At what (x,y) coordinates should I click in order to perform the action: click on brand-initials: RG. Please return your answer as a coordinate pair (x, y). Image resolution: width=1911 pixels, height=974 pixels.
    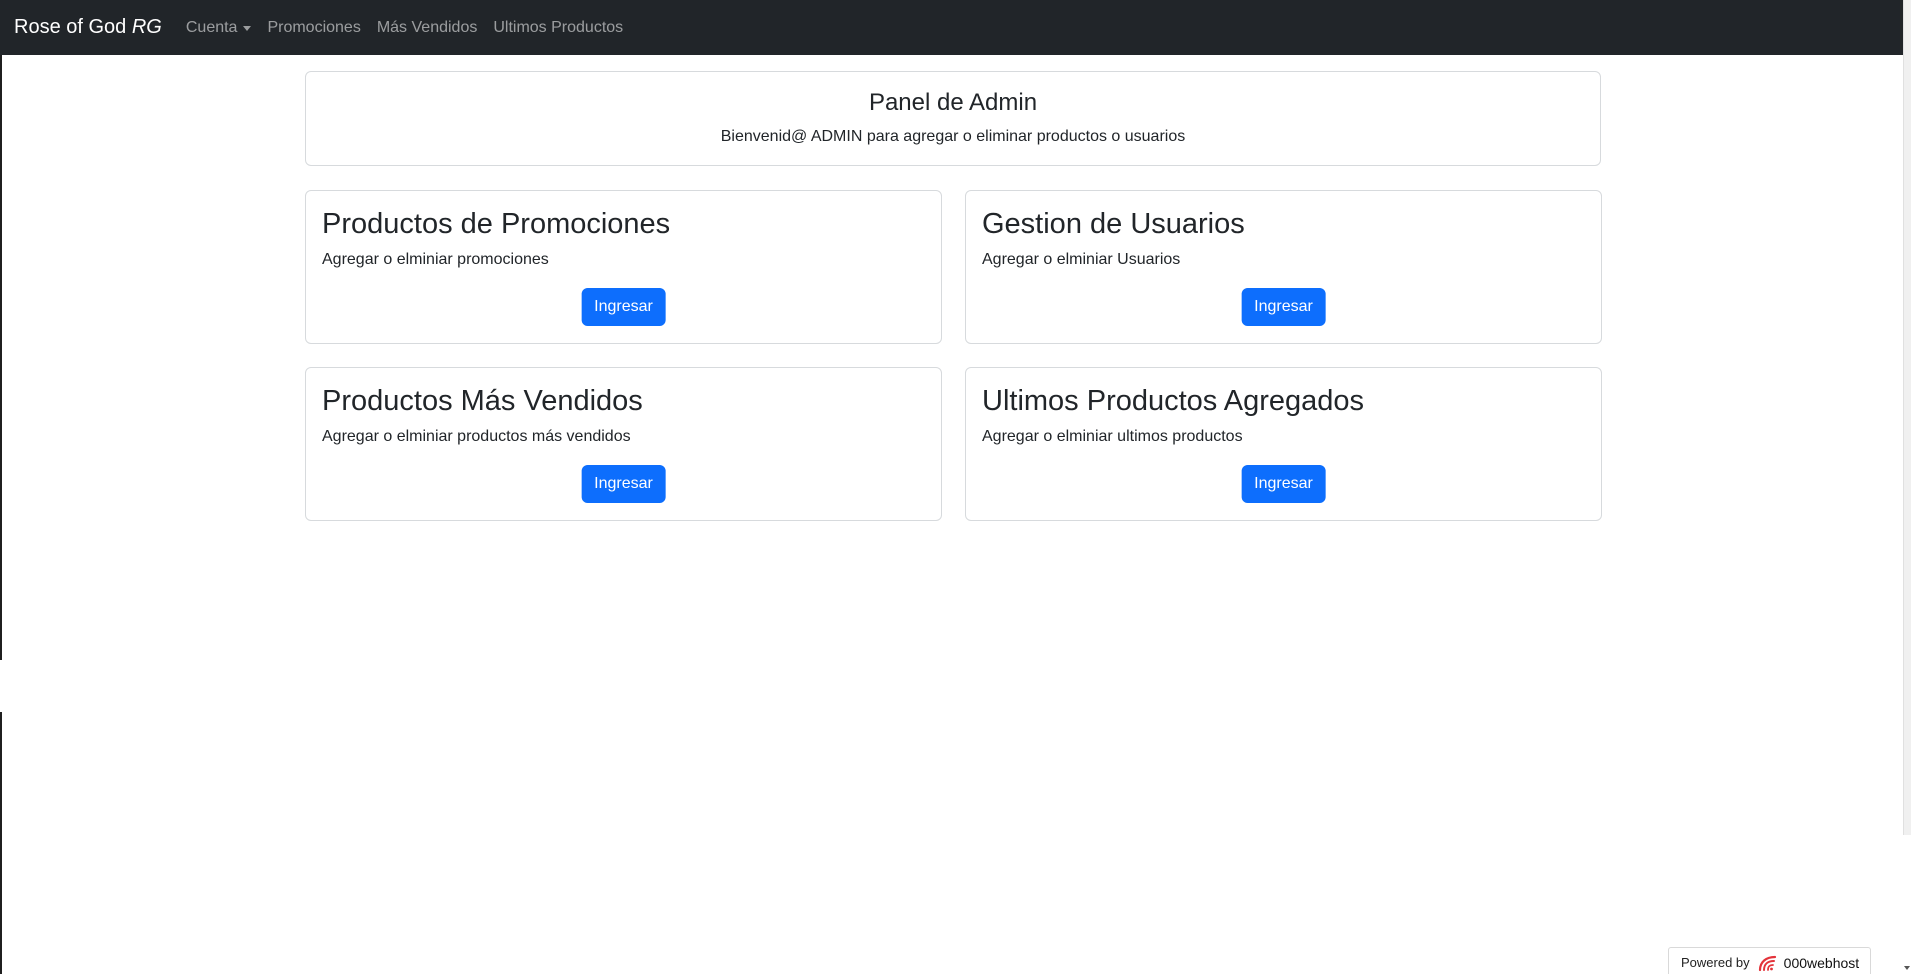
    Looking at the image, I should click on (146, 27).